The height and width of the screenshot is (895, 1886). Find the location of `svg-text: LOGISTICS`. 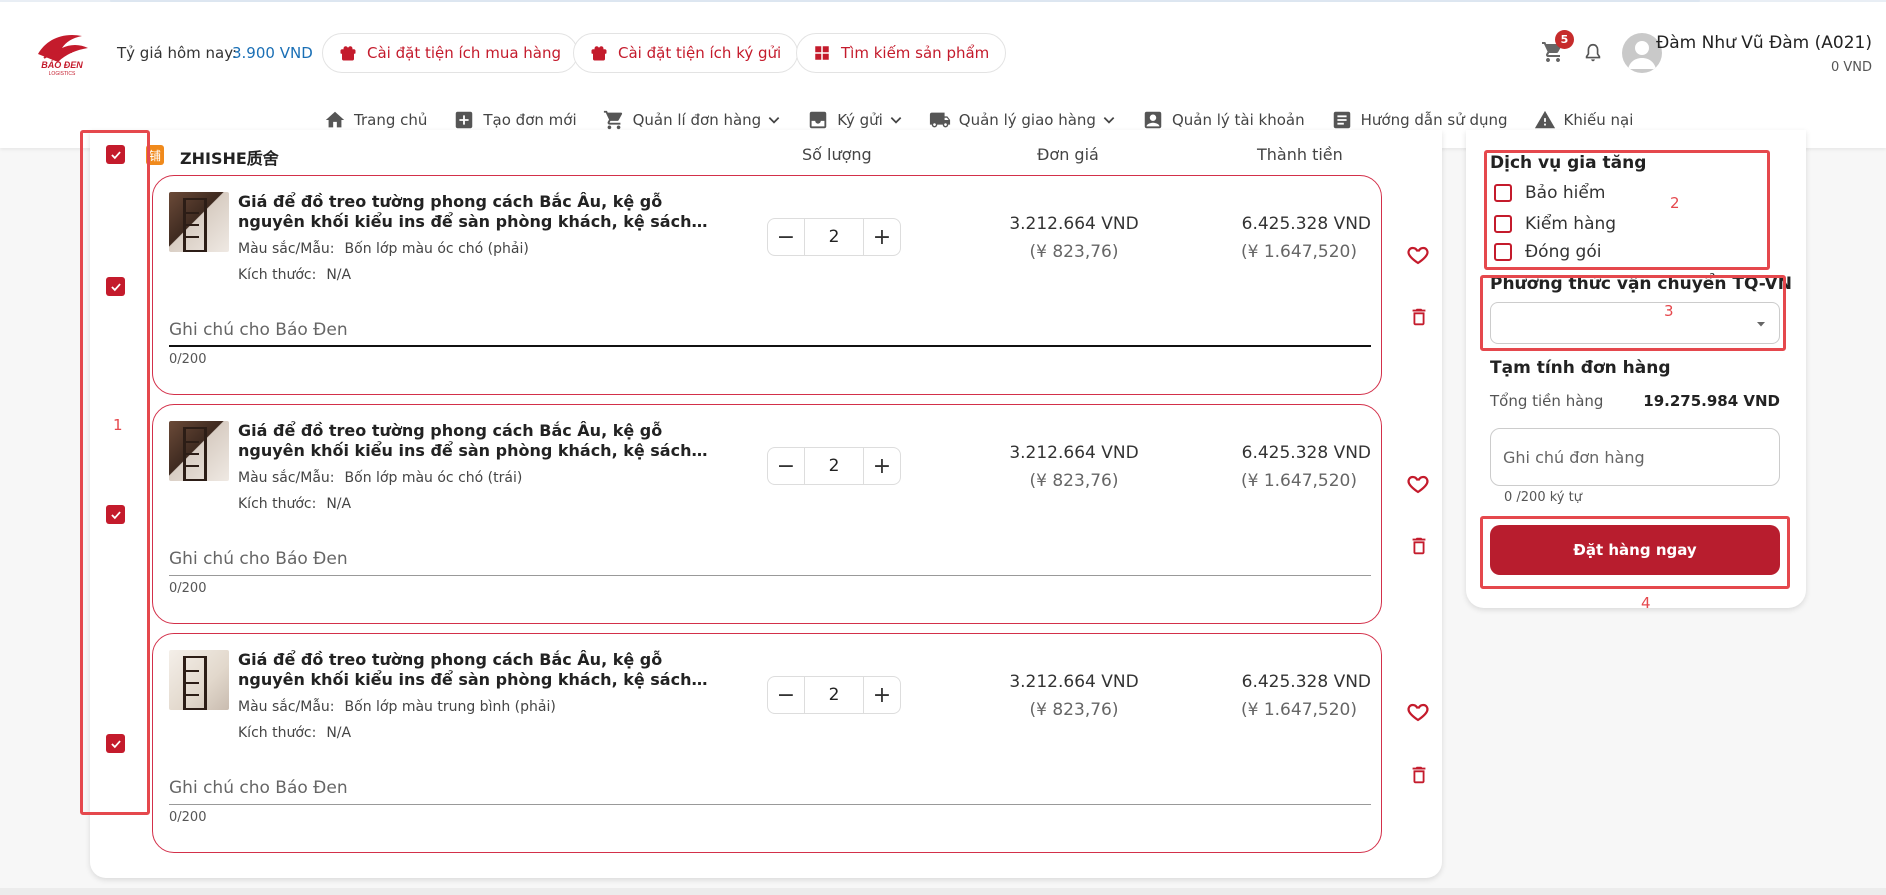

svg-text: LOGISTICS is located at coordinates (62, 73).